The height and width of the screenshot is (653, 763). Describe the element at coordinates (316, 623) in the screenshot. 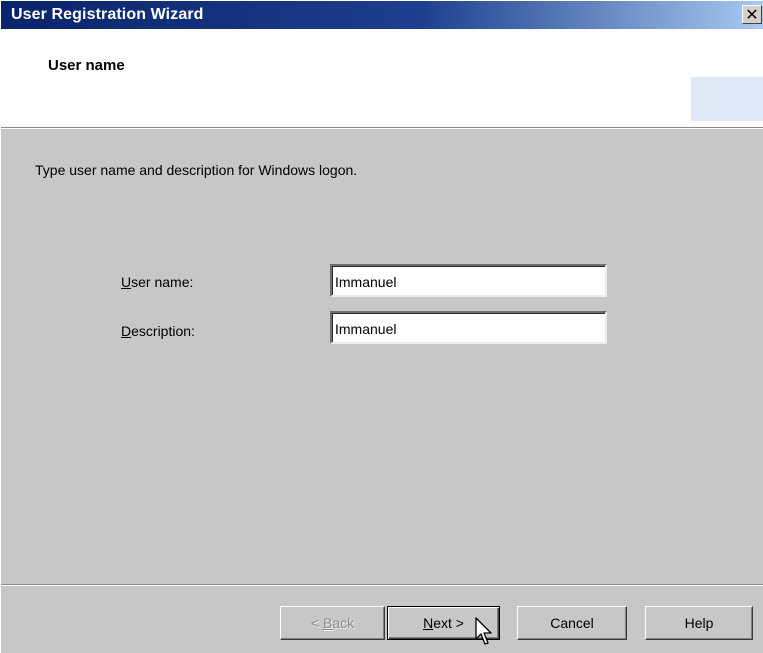

I see `back-button-prefix: <` at that location.